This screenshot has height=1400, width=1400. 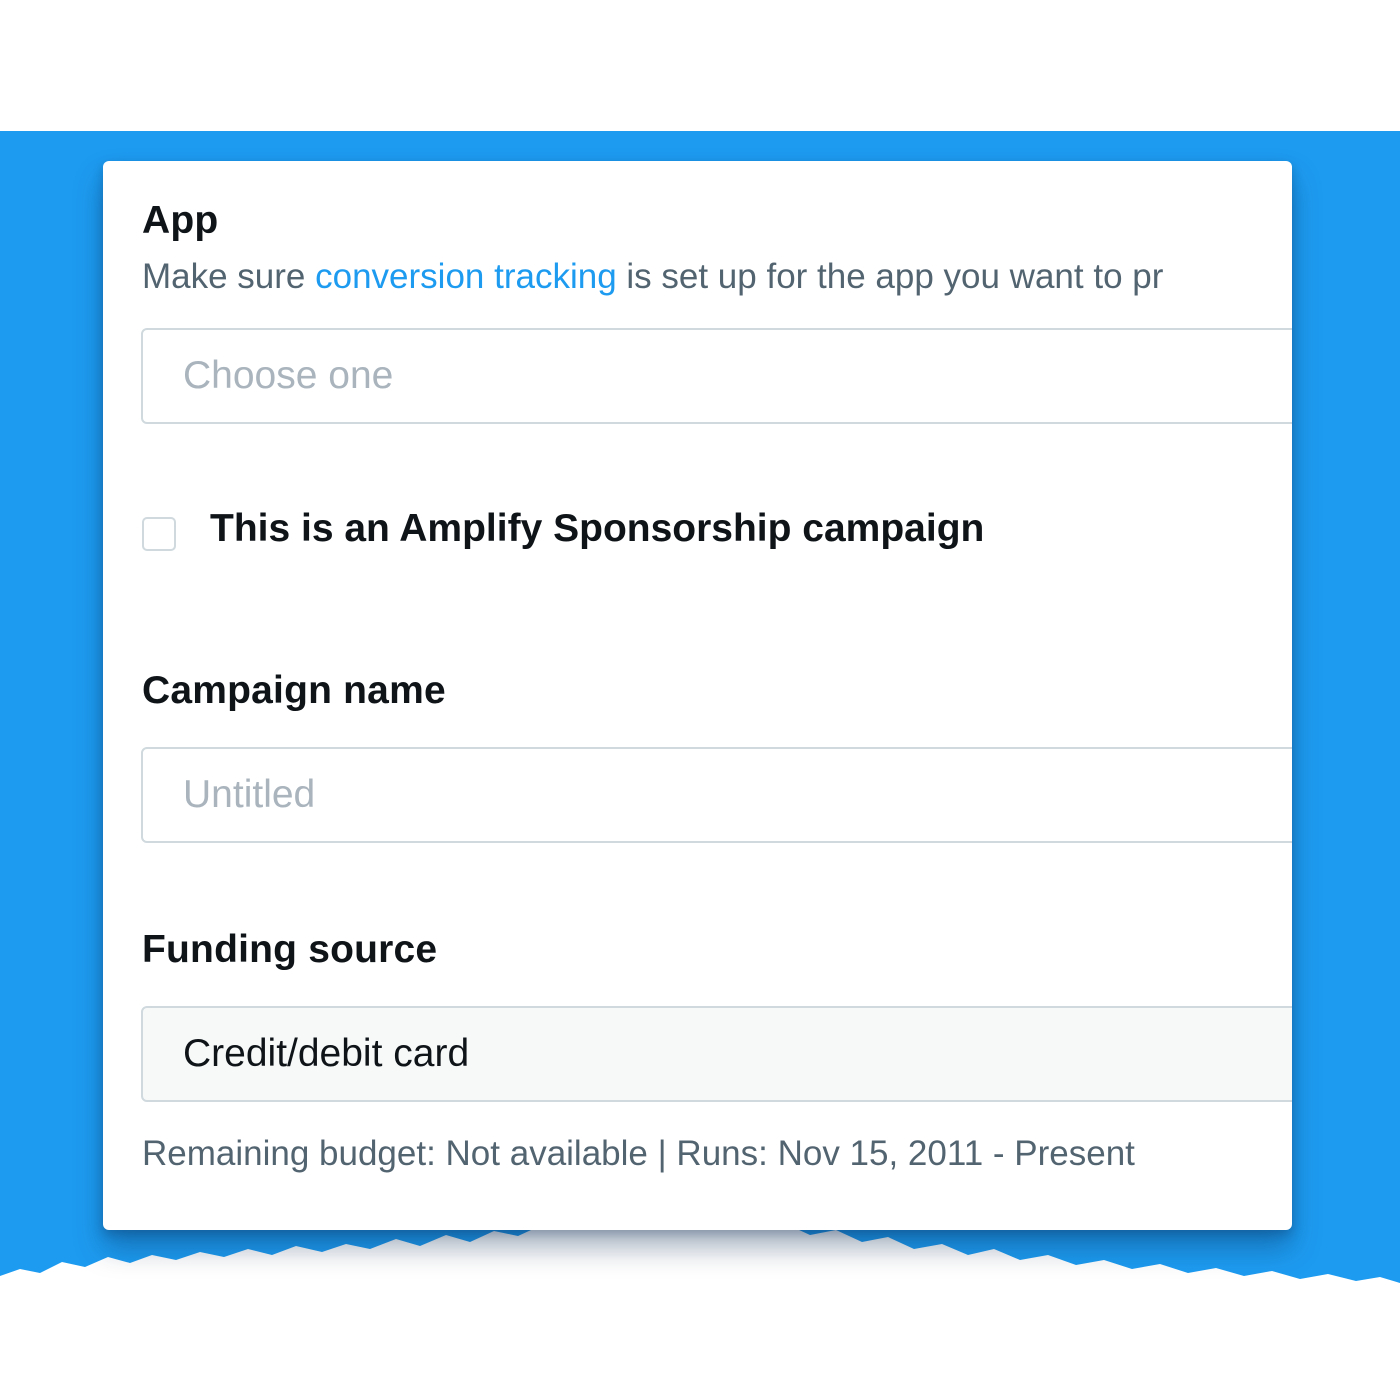 What do you see at coordinates (294, 690) in the screenshot?
I see `campaign-name-label: Campaign name` at bounding box center [294, 690].